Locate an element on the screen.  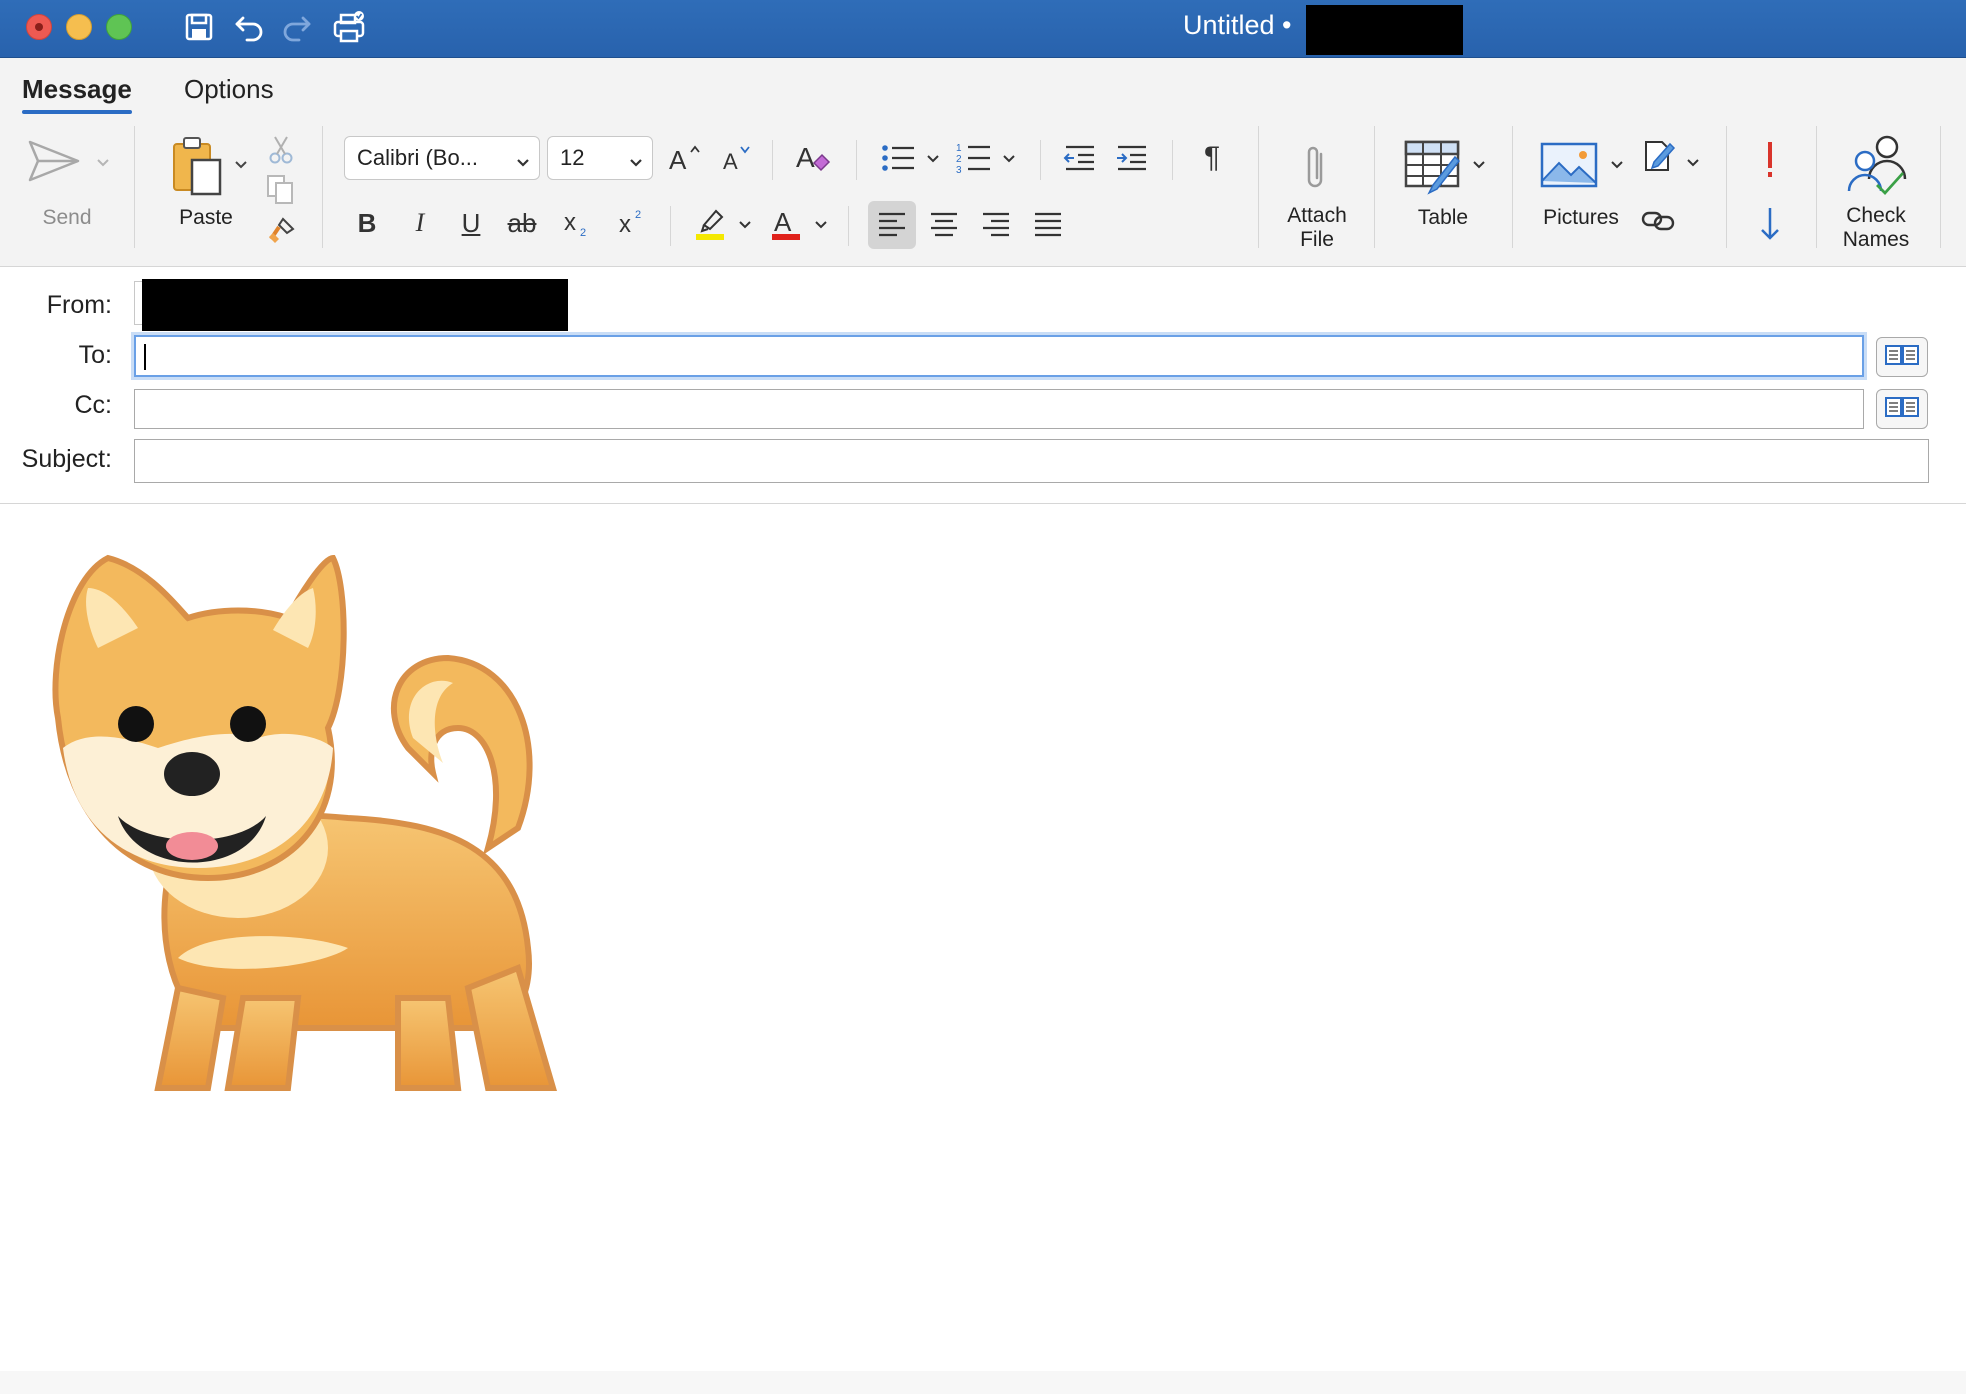
check-names-label-line2: Names is located at coordinates (1876, 239).